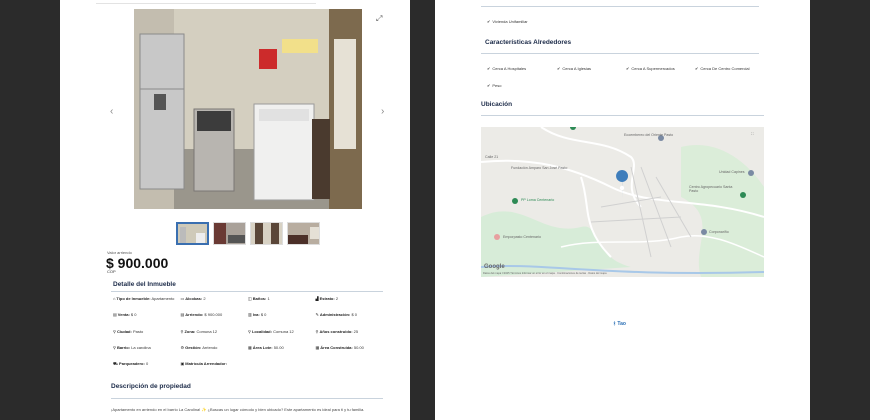 This screenshot has width=870, height=420. I want to click on detail-label: Venta:, so click(123, 315).